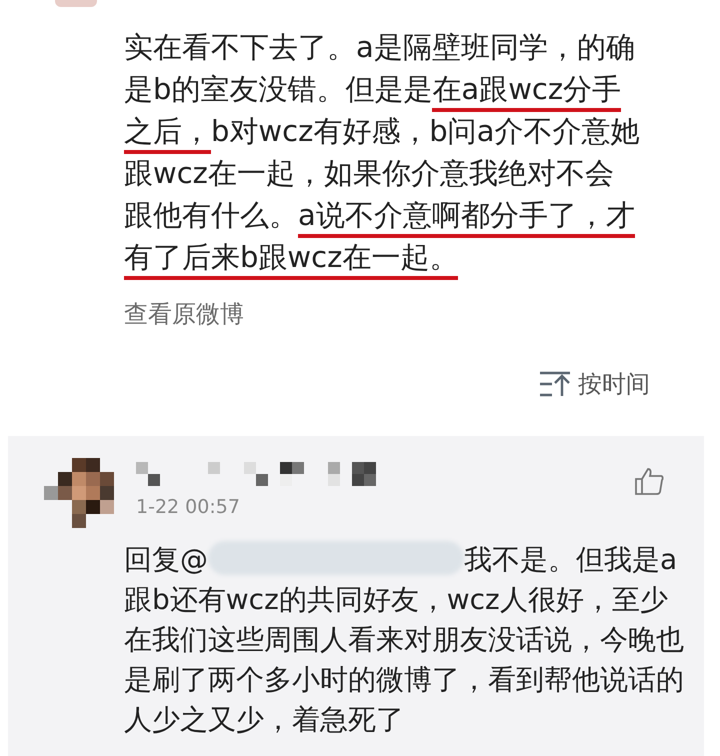  I want to click on comment-time: 1-22 00:57, so click(188, 507).